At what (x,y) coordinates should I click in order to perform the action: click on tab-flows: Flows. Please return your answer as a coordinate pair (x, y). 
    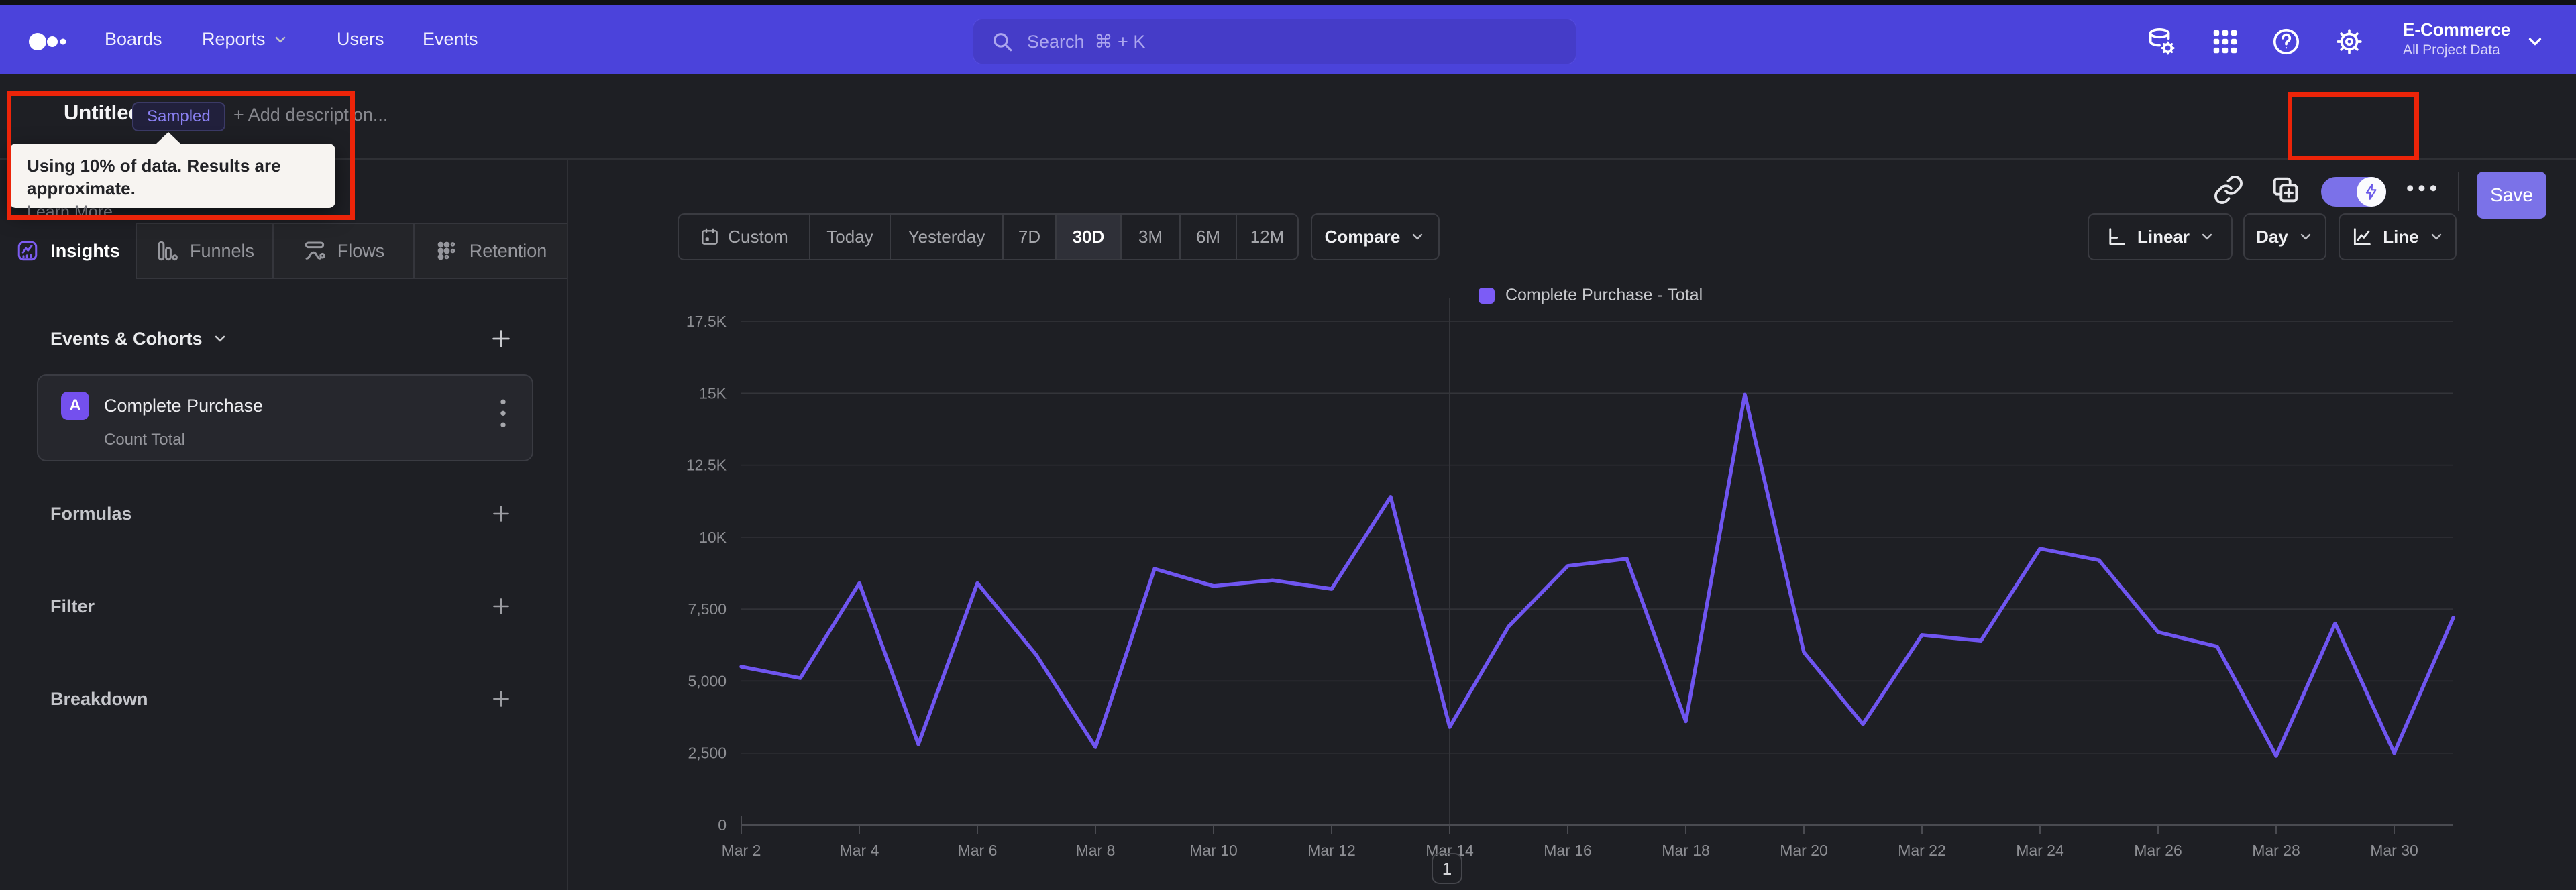
    Looking at the image, I should click on (342, 251).